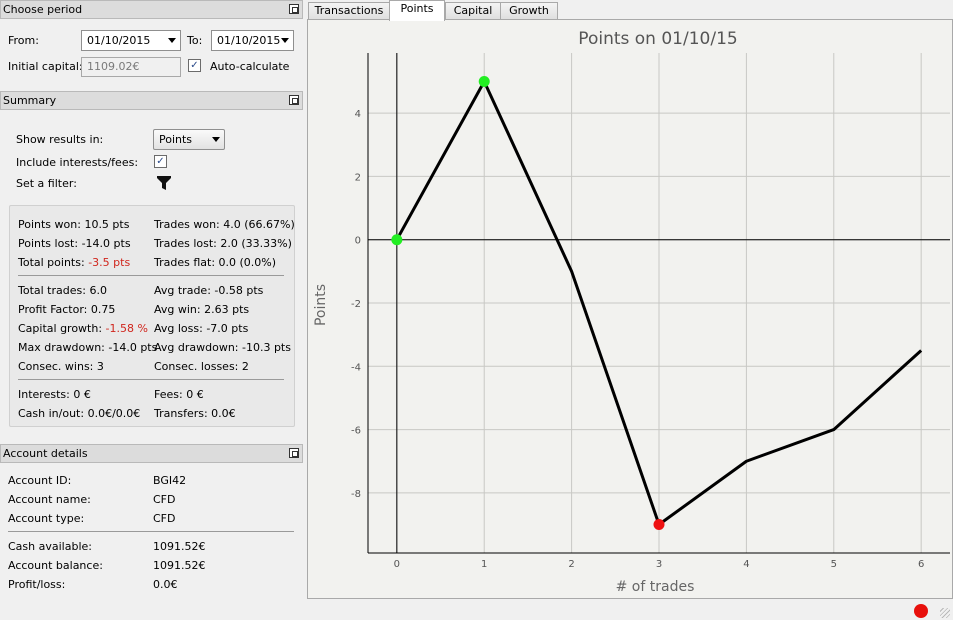 The width and height of the screenshot is (953, 620). I want to click on tab-transactions: Transactions, so click(349, 11).